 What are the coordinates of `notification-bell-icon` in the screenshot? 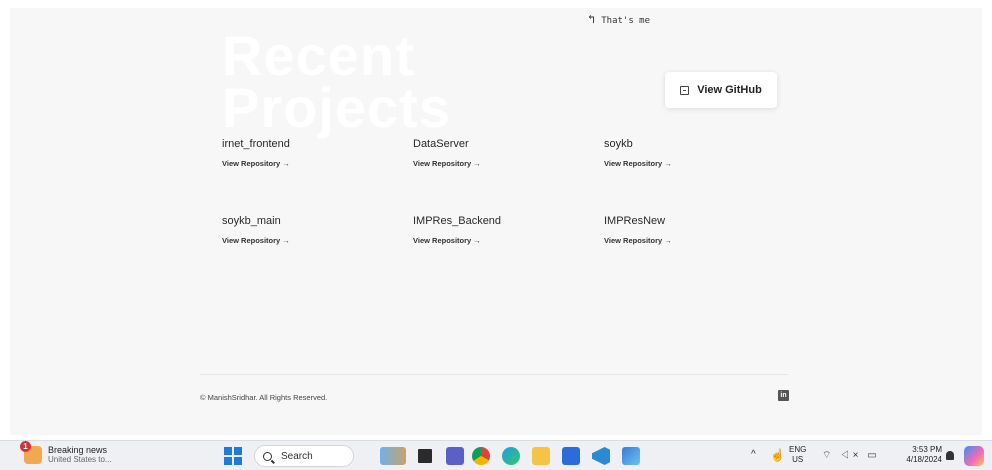 It's located at (950, 455).